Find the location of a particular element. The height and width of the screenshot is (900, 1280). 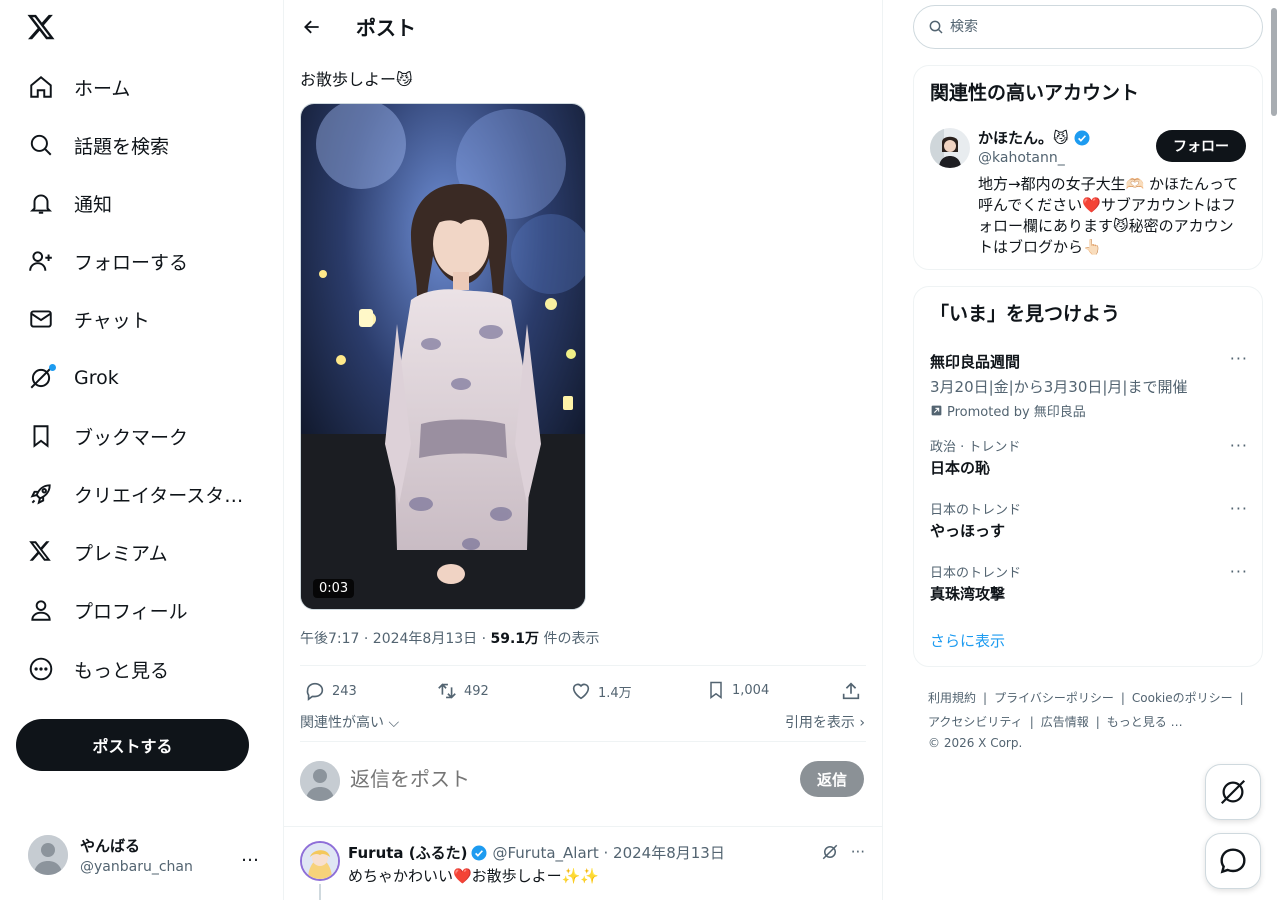

reply-sort-label: 関連性が高い is located at coordinates (342, 723).